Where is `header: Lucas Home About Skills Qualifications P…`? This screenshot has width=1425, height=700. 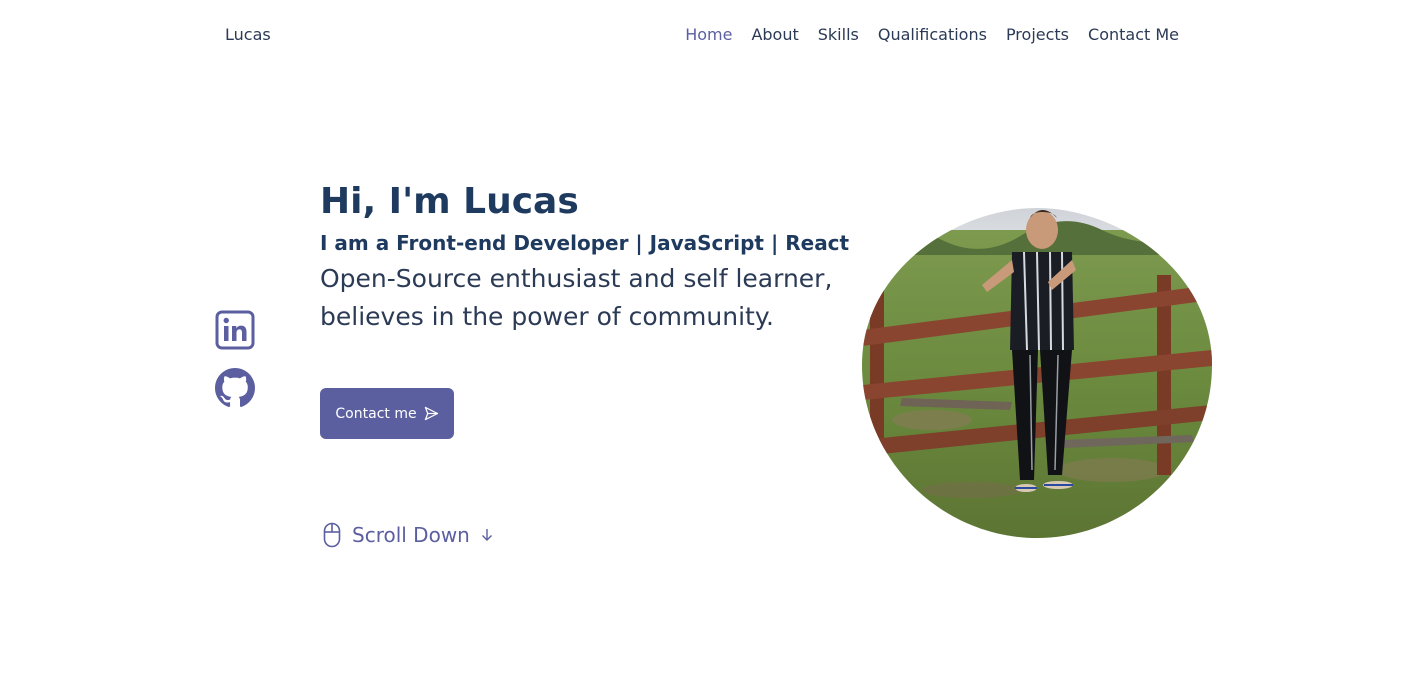 header: Lucas Home About Skills Qualifications P… is located at coordinates (712, 36).